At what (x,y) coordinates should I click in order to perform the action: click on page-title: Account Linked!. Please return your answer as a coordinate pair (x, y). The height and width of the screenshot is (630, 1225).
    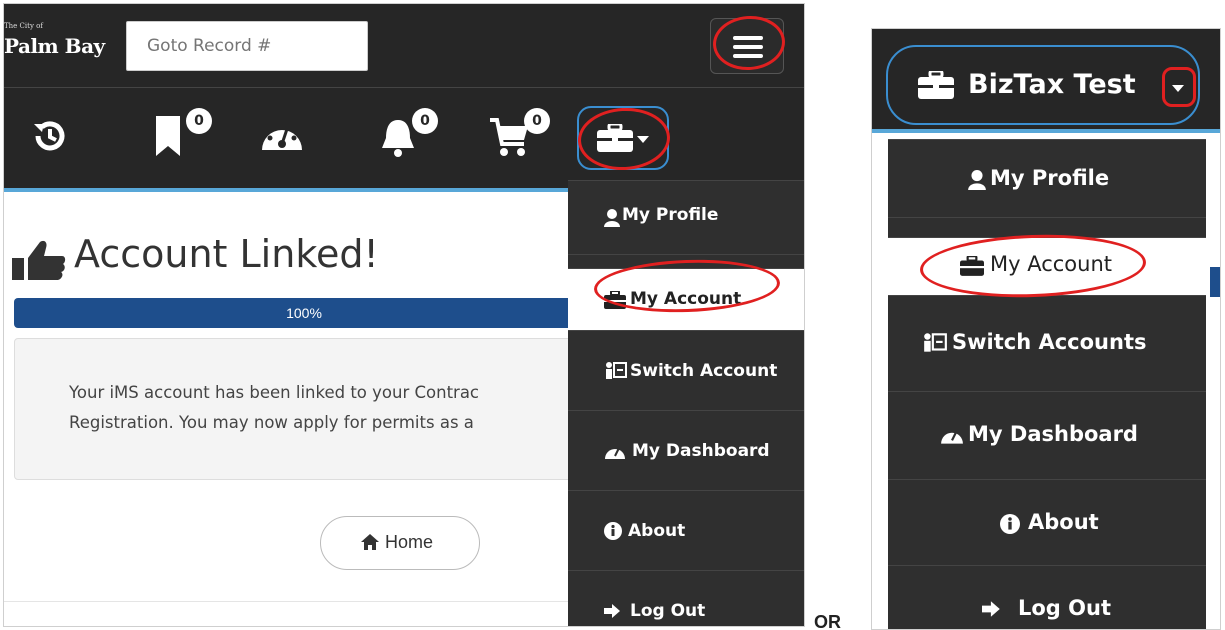
    Looking at the image, I should click on (226, 254).